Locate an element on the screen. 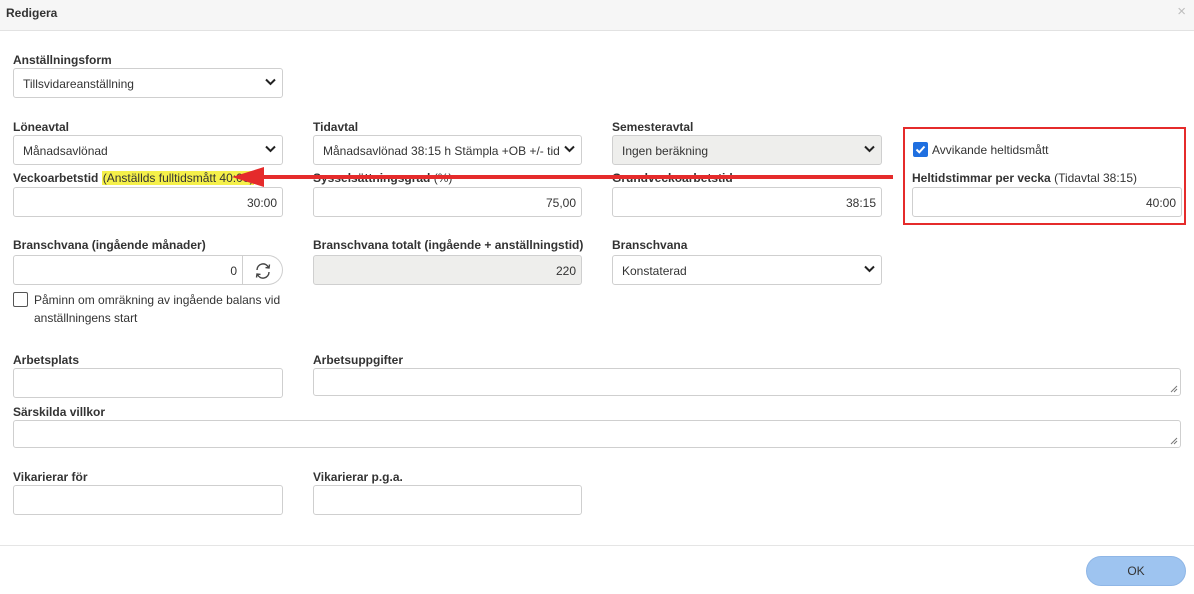 The width and height of the screenshot is (1194, 594). substitute-for-label: Vikarierar för is located at coordinates (50, 477).